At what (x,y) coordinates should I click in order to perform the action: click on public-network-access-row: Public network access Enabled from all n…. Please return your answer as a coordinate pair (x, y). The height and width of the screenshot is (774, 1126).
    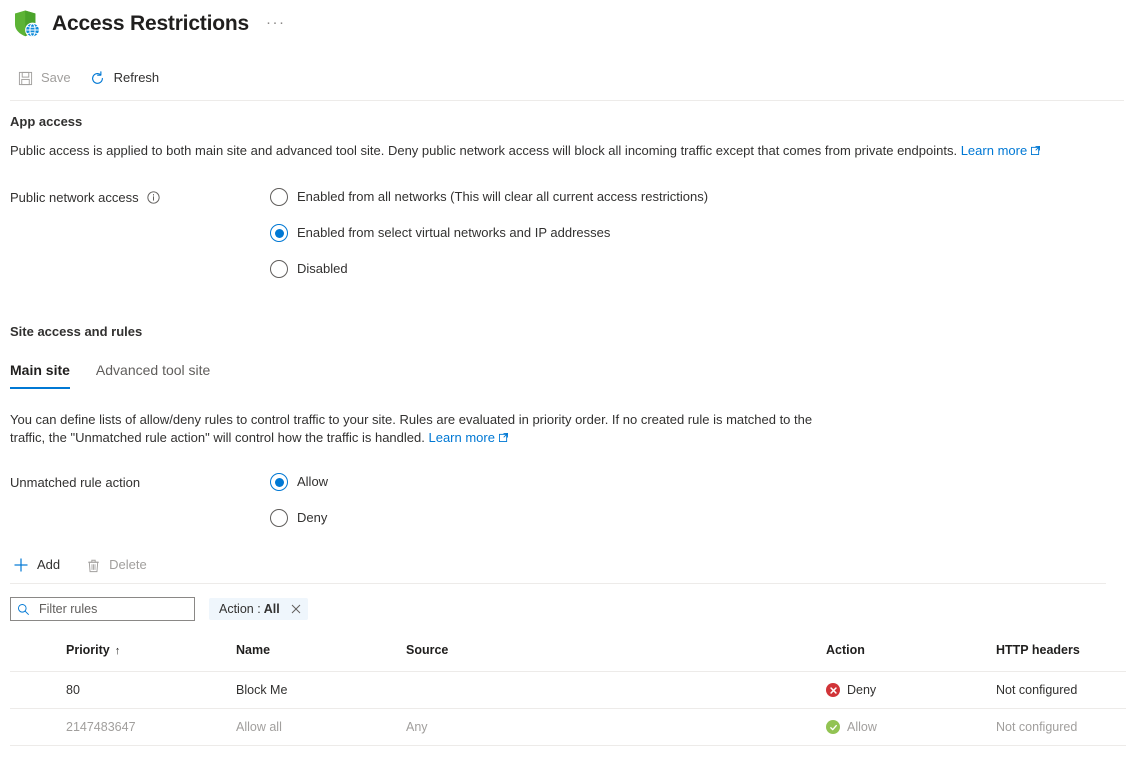
    Looking at the image, I should click on (568, 233).